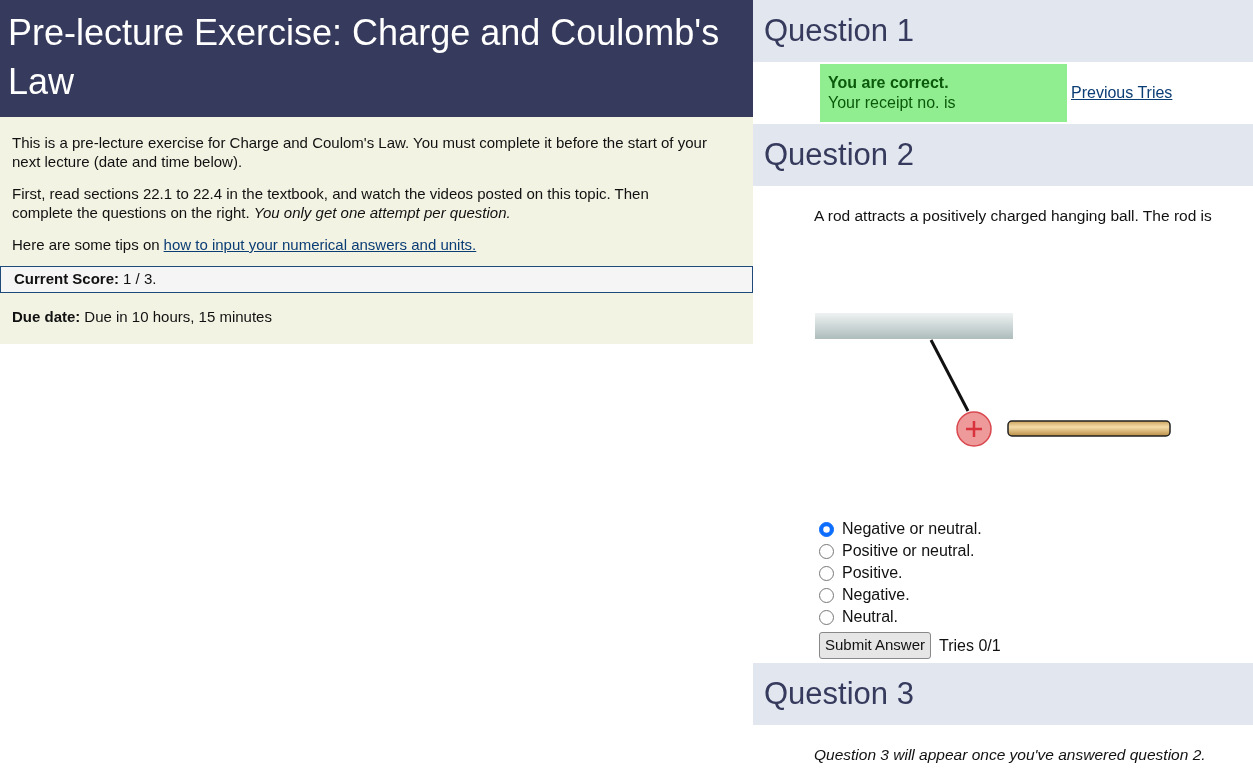 This screenshot has height=774, width=1253. I want to click on option-label: Negative or neutral., so click(912, 529).